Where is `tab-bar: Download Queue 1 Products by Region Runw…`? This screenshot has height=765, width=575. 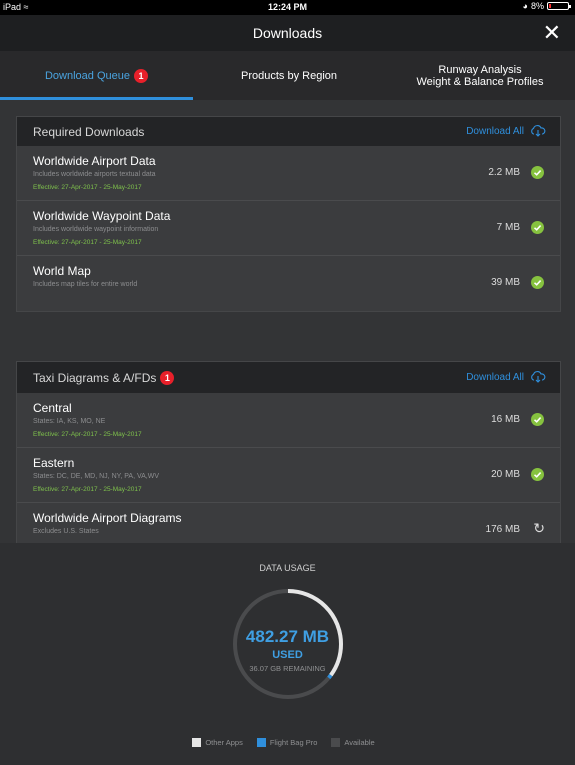
tab-bar: Download Queue 1 Products by Region Runw… is located at coordinates (287, 75).